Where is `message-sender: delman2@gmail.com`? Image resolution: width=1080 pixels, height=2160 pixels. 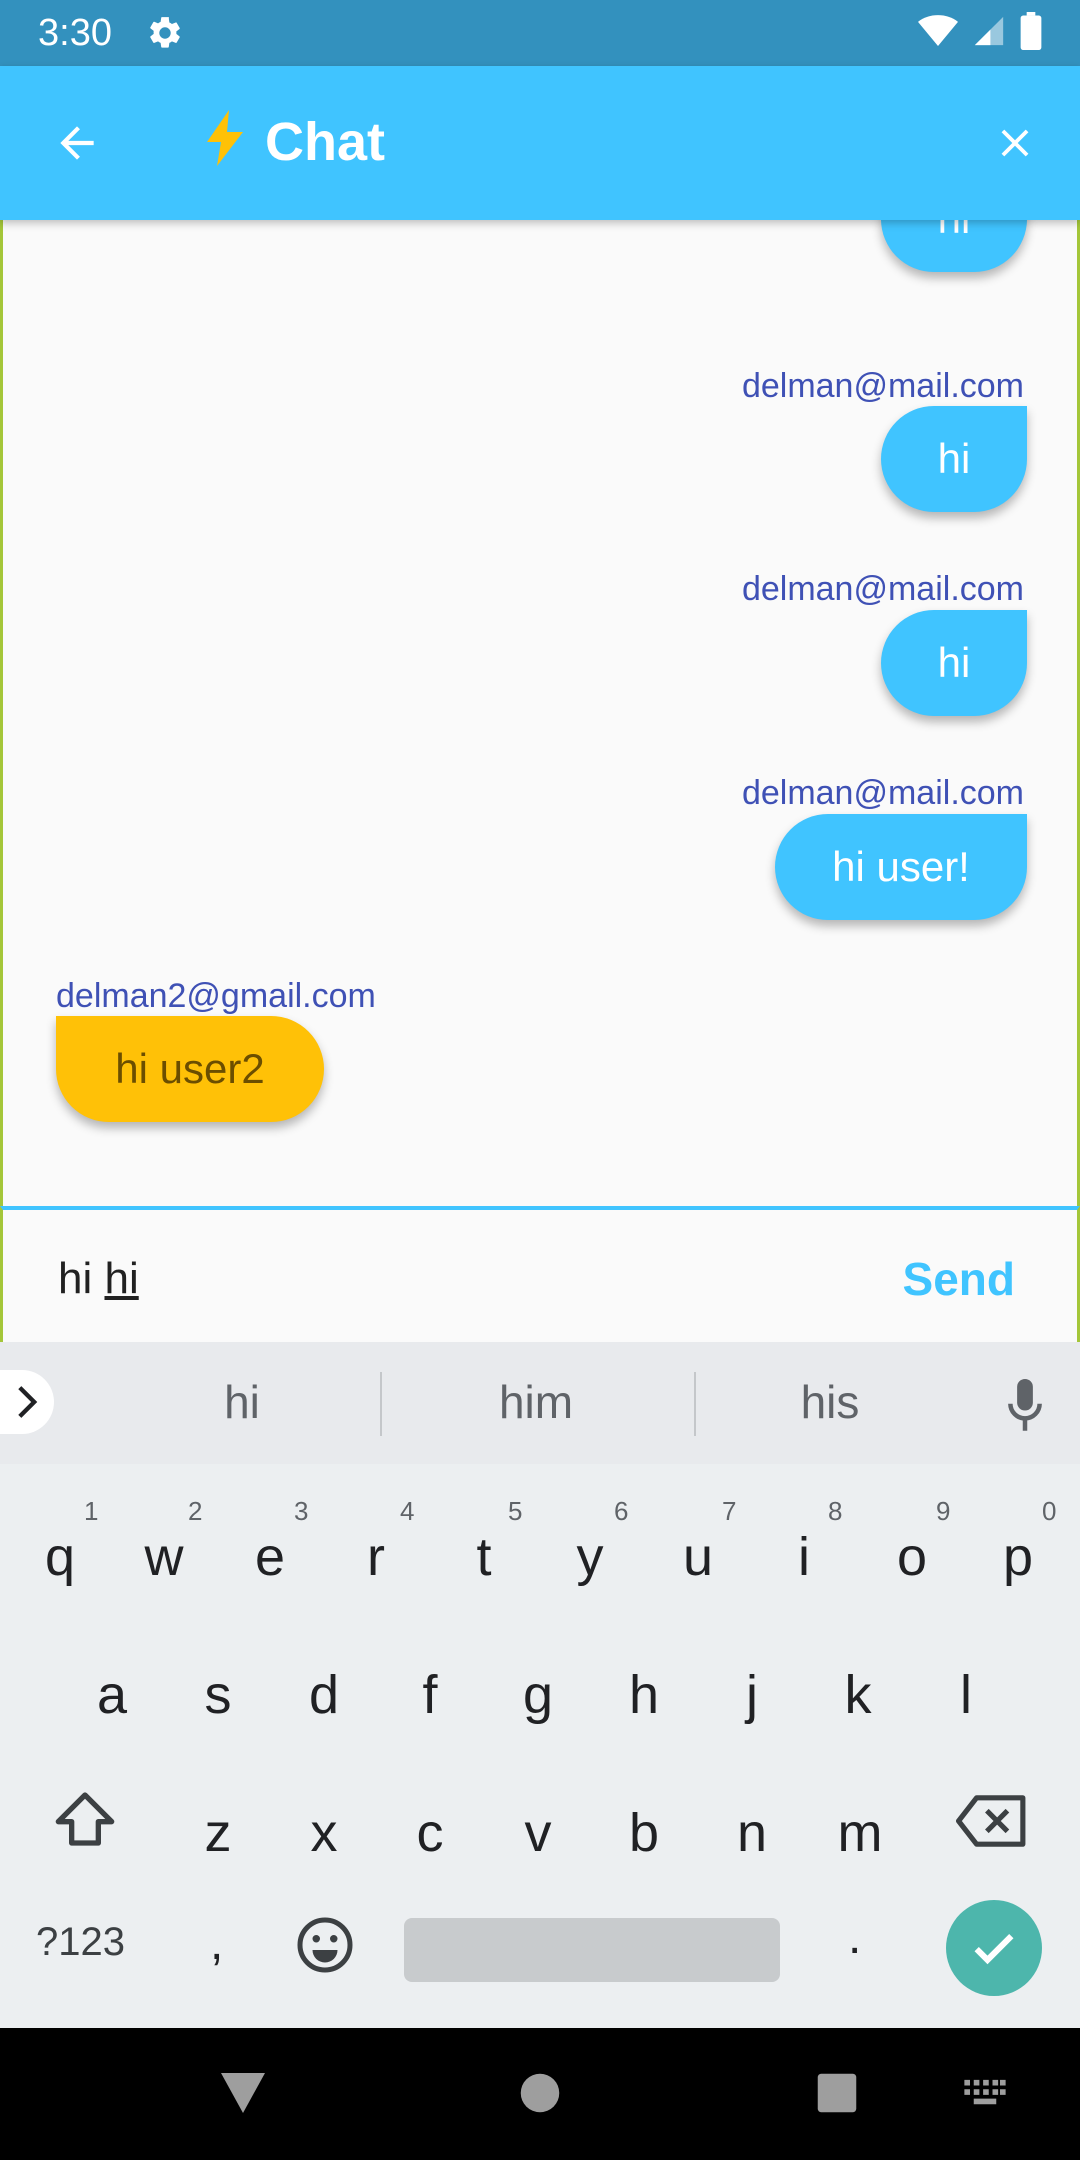
message-sender: delman2@gmail.com is located at coordinates (216, 996).